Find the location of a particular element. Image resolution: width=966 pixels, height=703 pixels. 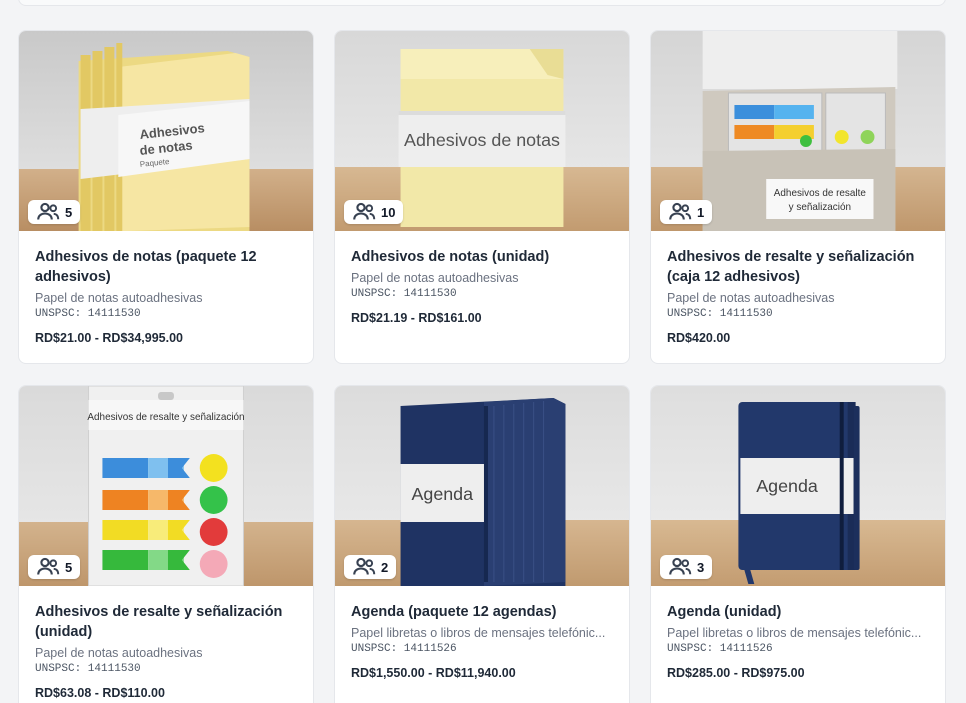

product-image: Agenda 2 is located at coordinates (482, 486).